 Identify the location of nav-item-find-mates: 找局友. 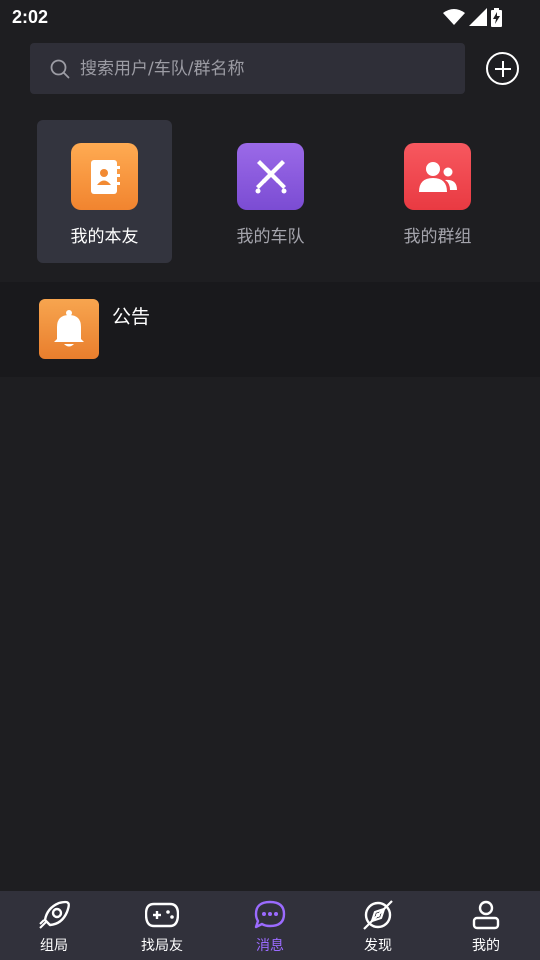
(162, 925).